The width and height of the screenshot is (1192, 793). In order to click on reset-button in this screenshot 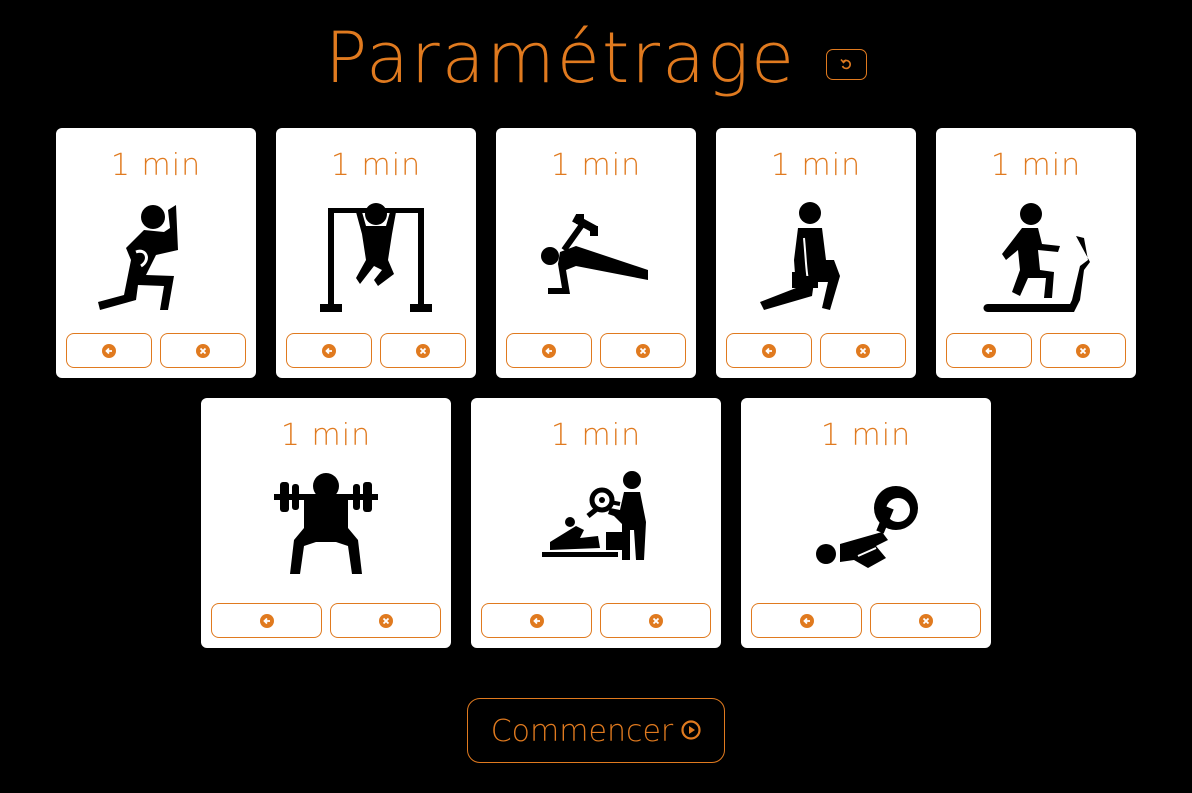, I will do `click(847, 64)`.